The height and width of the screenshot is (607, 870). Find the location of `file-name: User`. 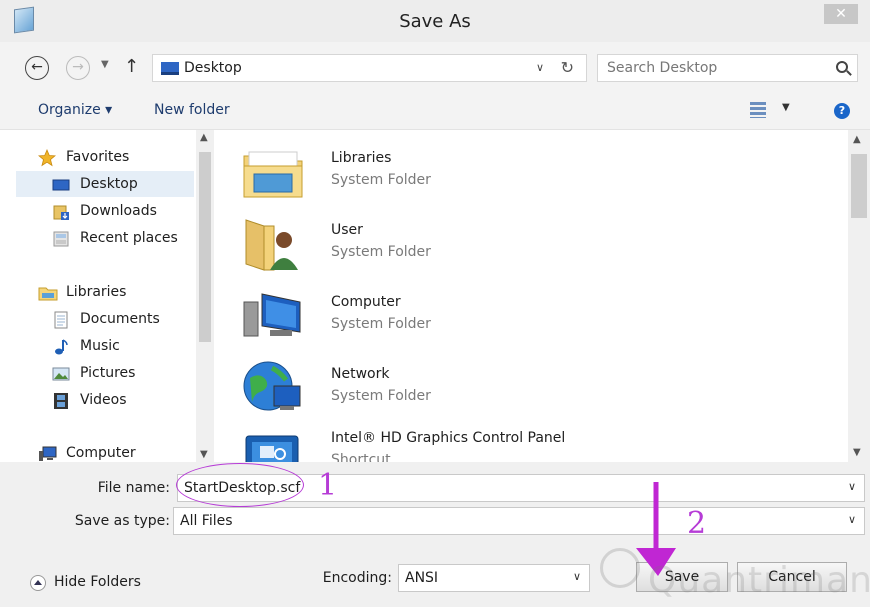

file-name: User is located at coordinates (347, 230).